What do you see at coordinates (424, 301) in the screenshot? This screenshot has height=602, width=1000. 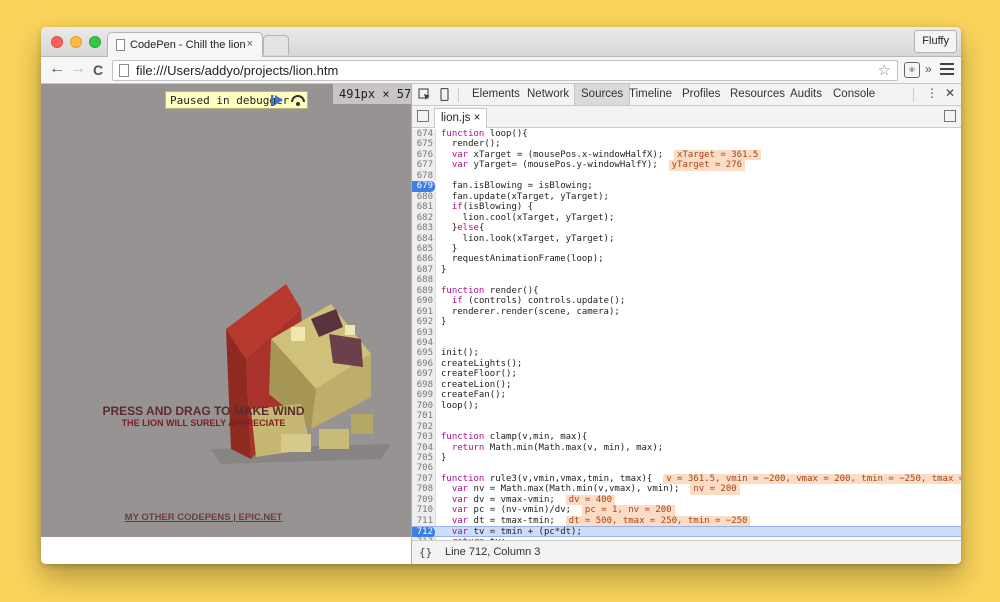 I see `line-number: 690` at bounding box center [424, 301].